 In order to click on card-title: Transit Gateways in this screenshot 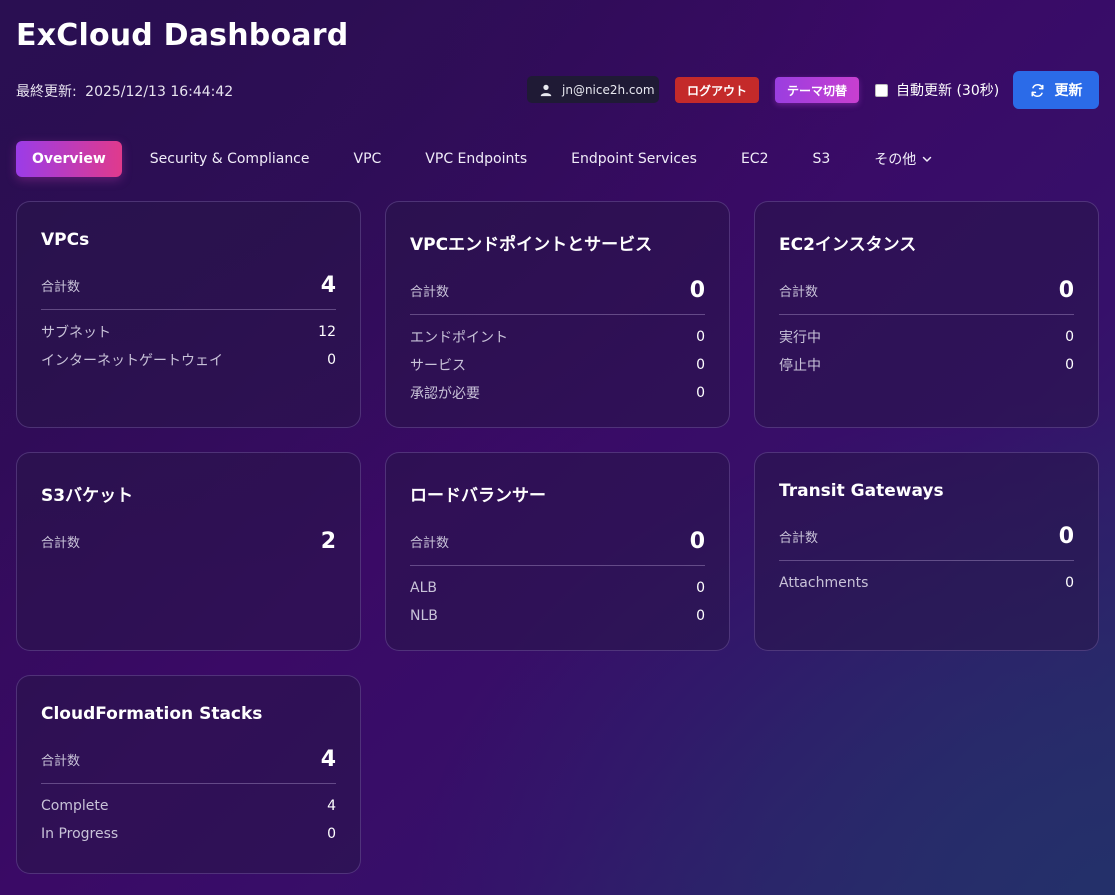, I will do `click(861, 491)`.